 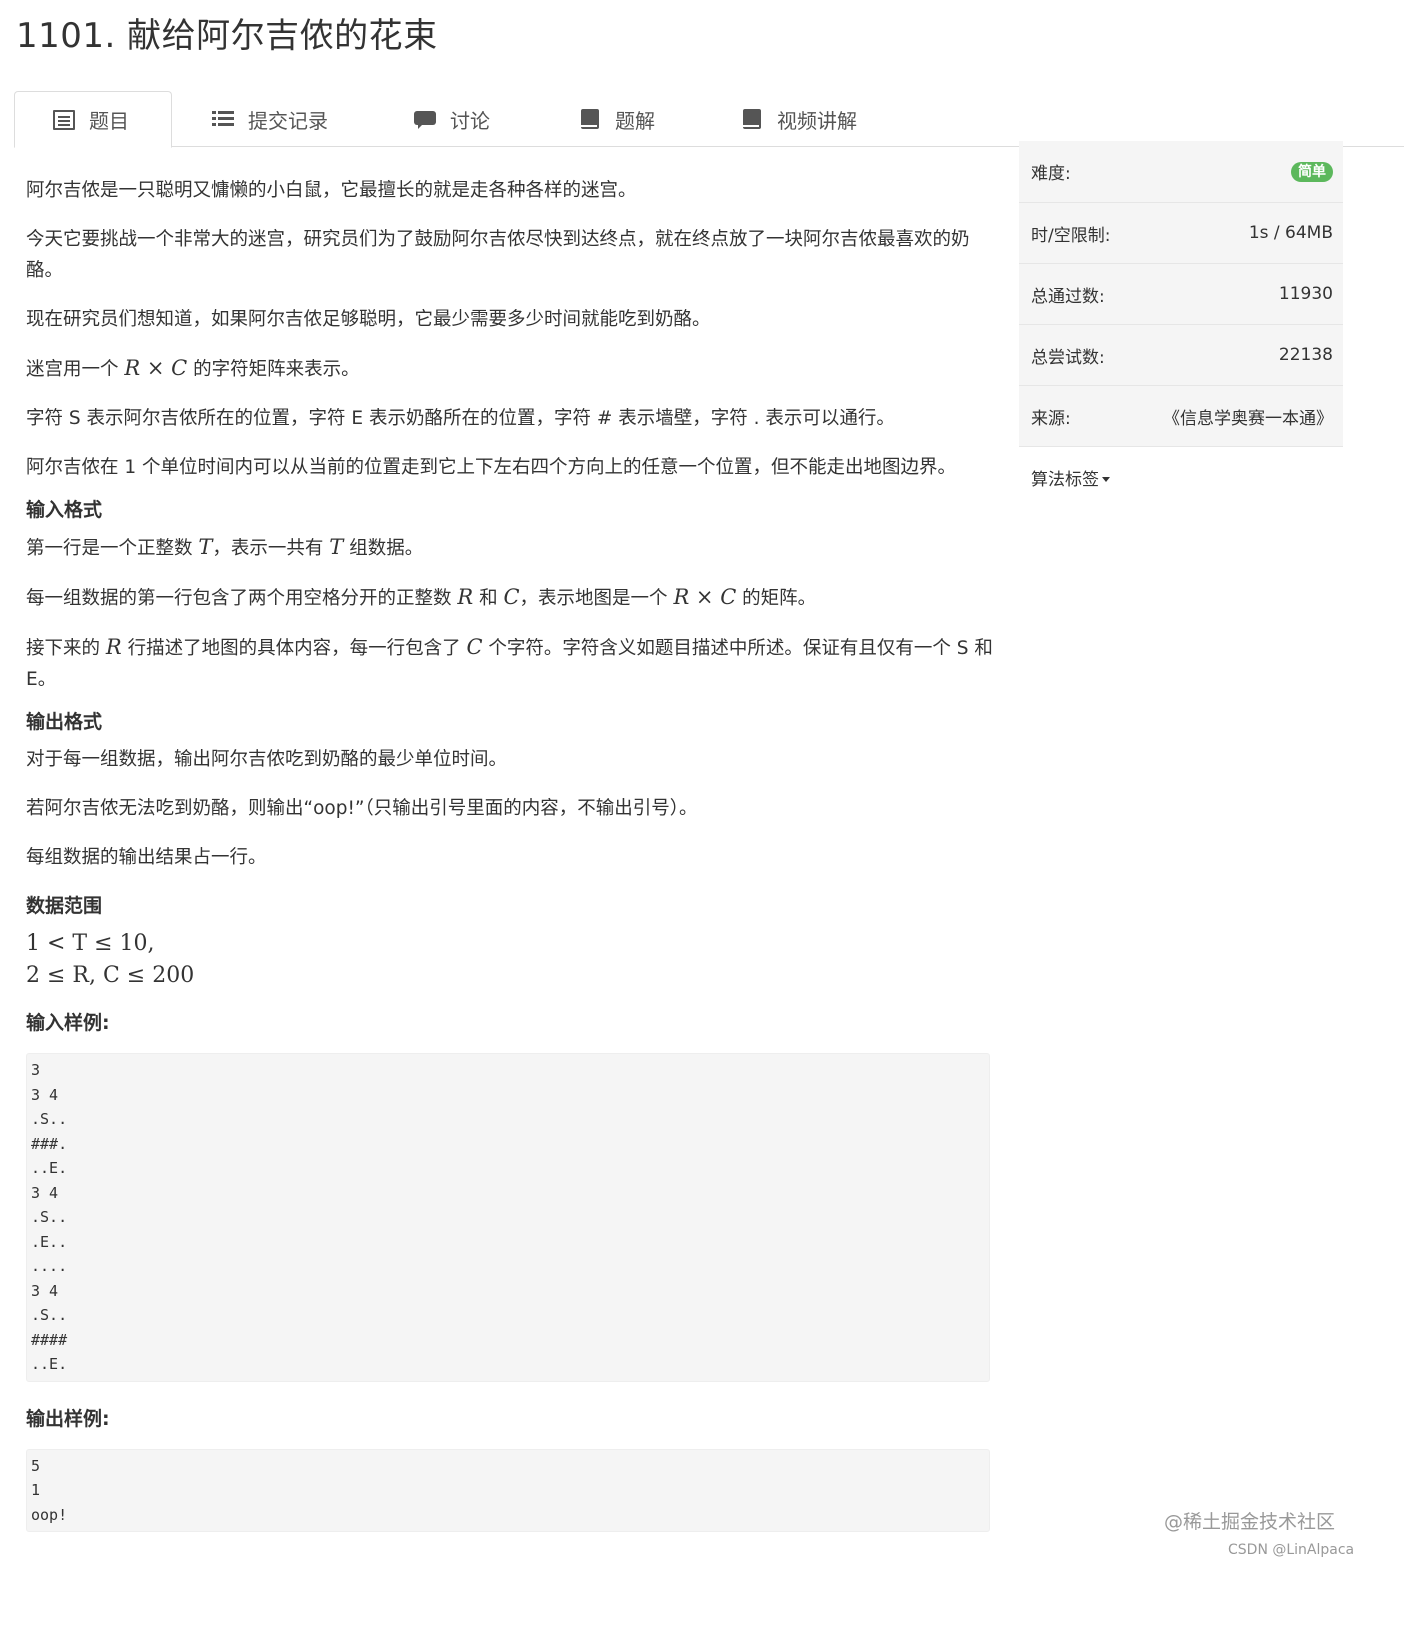 I want to click on source-value: 《信息学奥赛一本通》, so click(x=1248, y=416).